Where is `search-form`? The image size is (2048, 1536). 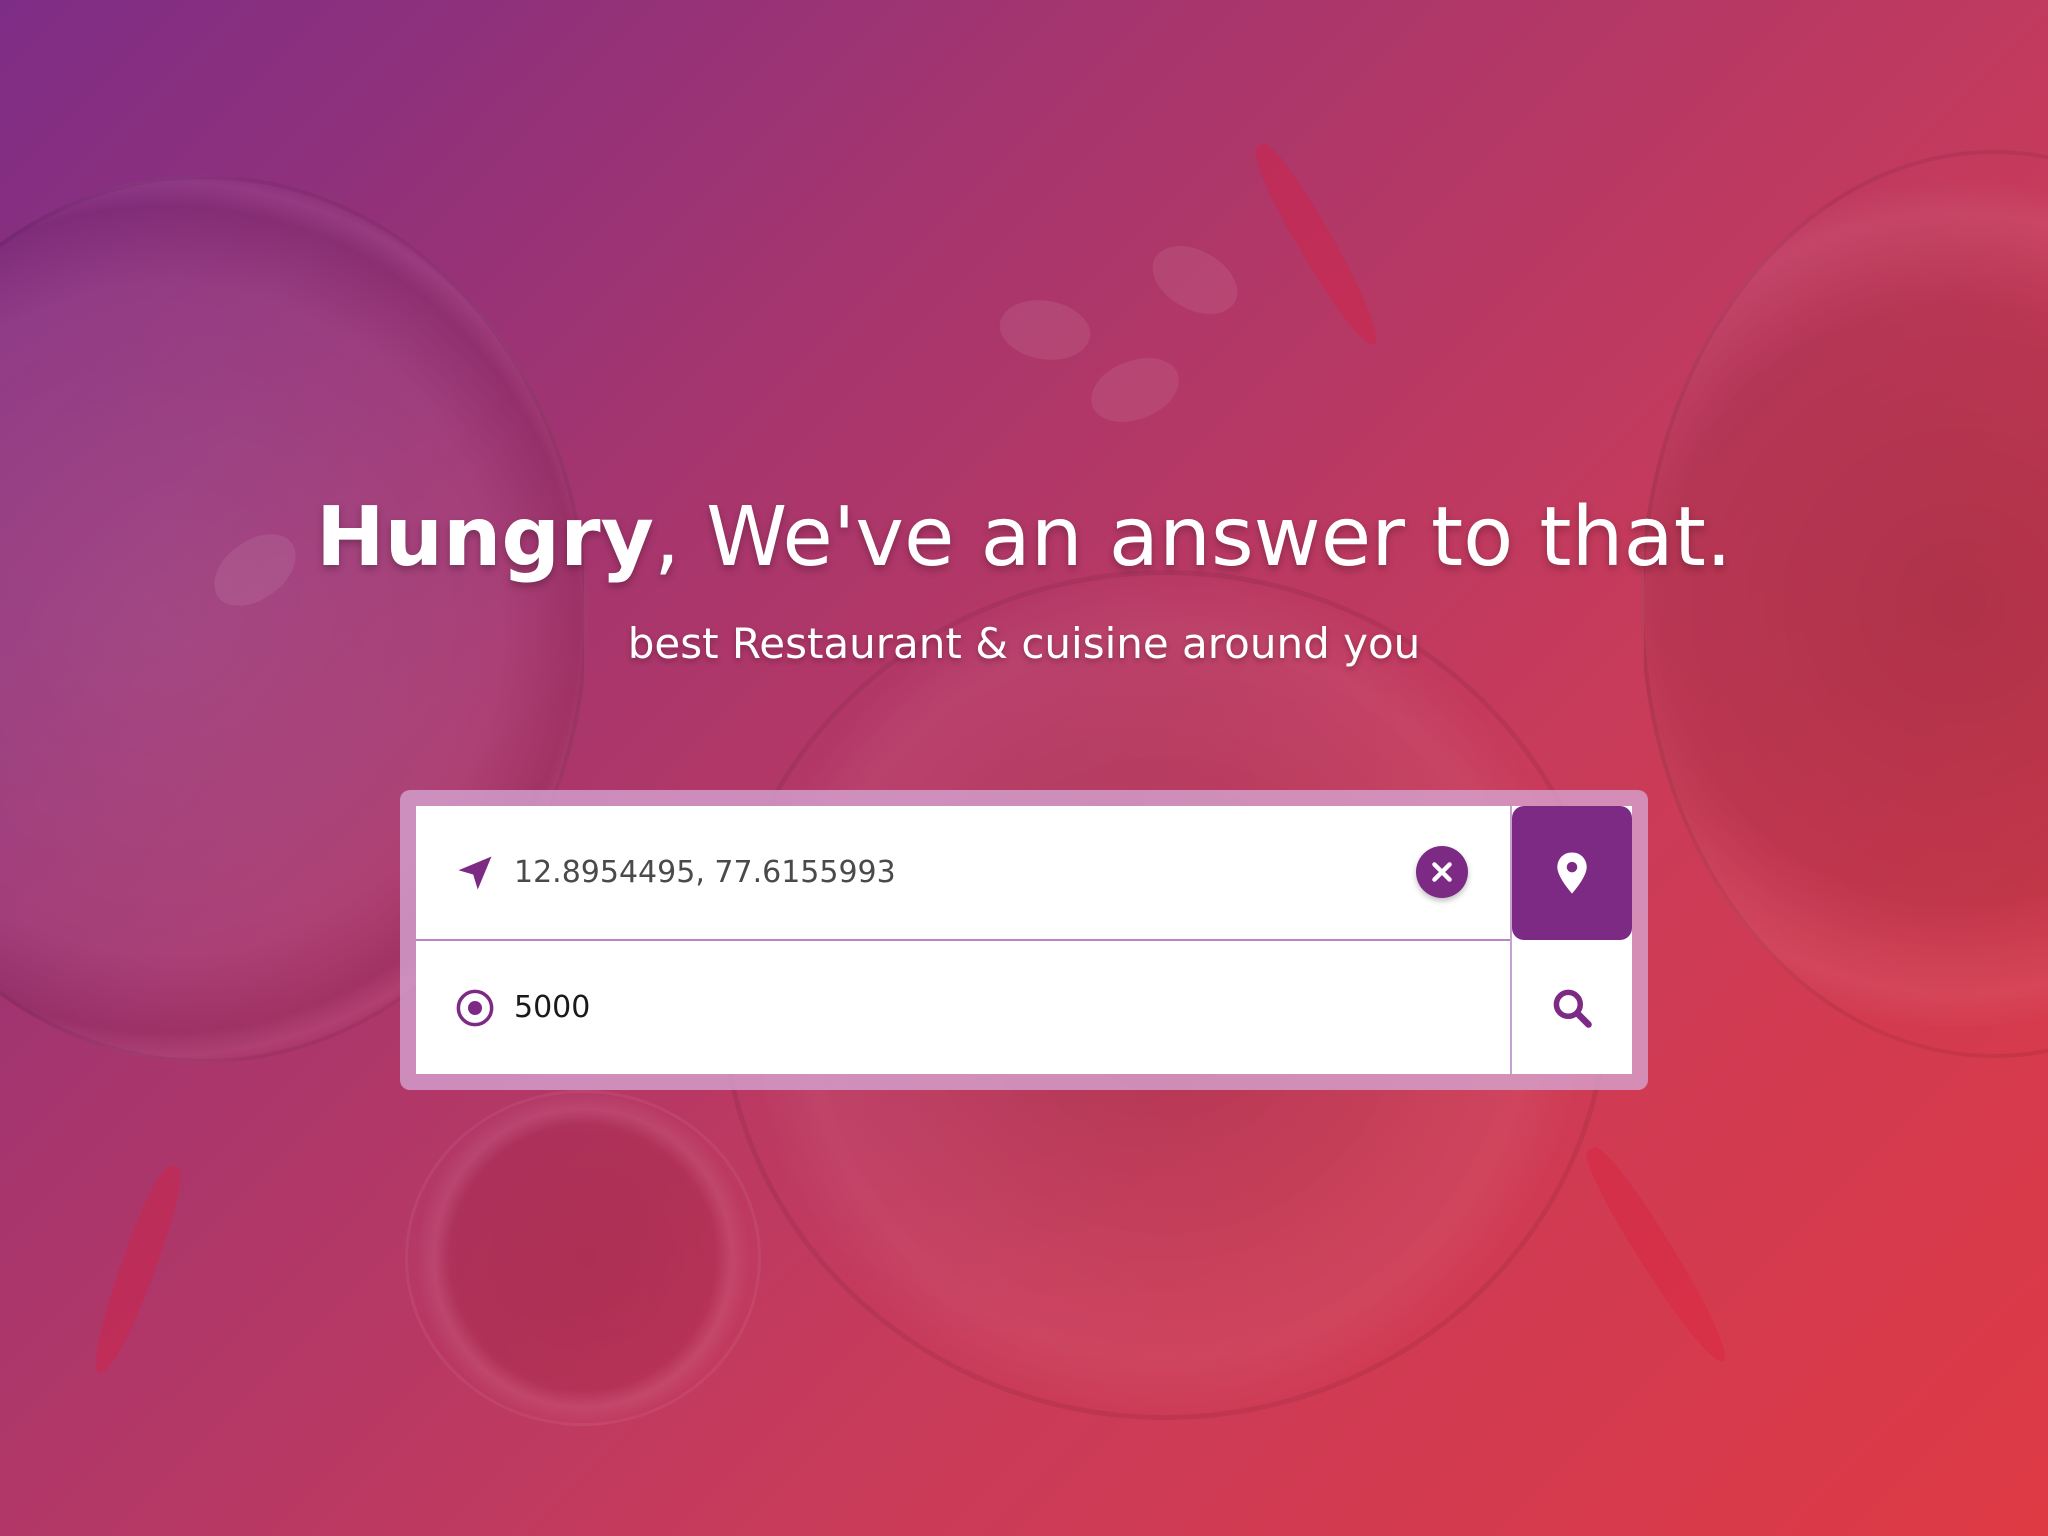
search-form is located at coordinates (1024, 940).